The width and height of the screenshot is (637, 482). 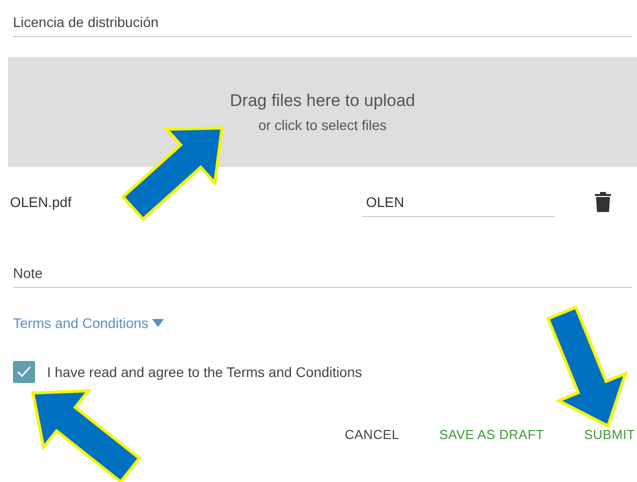 I want to click on delete-button, so click(x=603, y=202).